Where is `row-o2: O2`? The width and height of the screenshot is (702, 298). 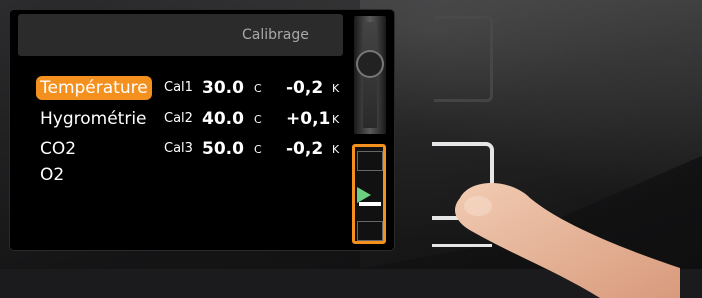
row-o2: O2 is located at coordinates (80, 175).